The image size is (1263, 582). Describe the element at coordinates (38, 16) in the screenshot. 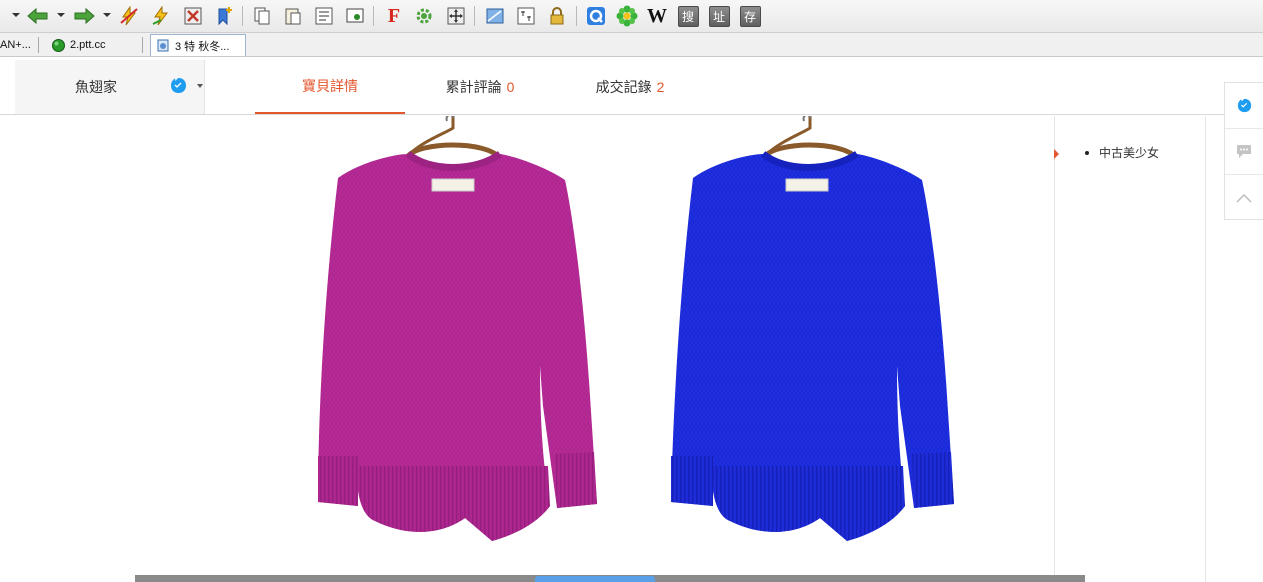

I see `back-arrow-icon` at that location.